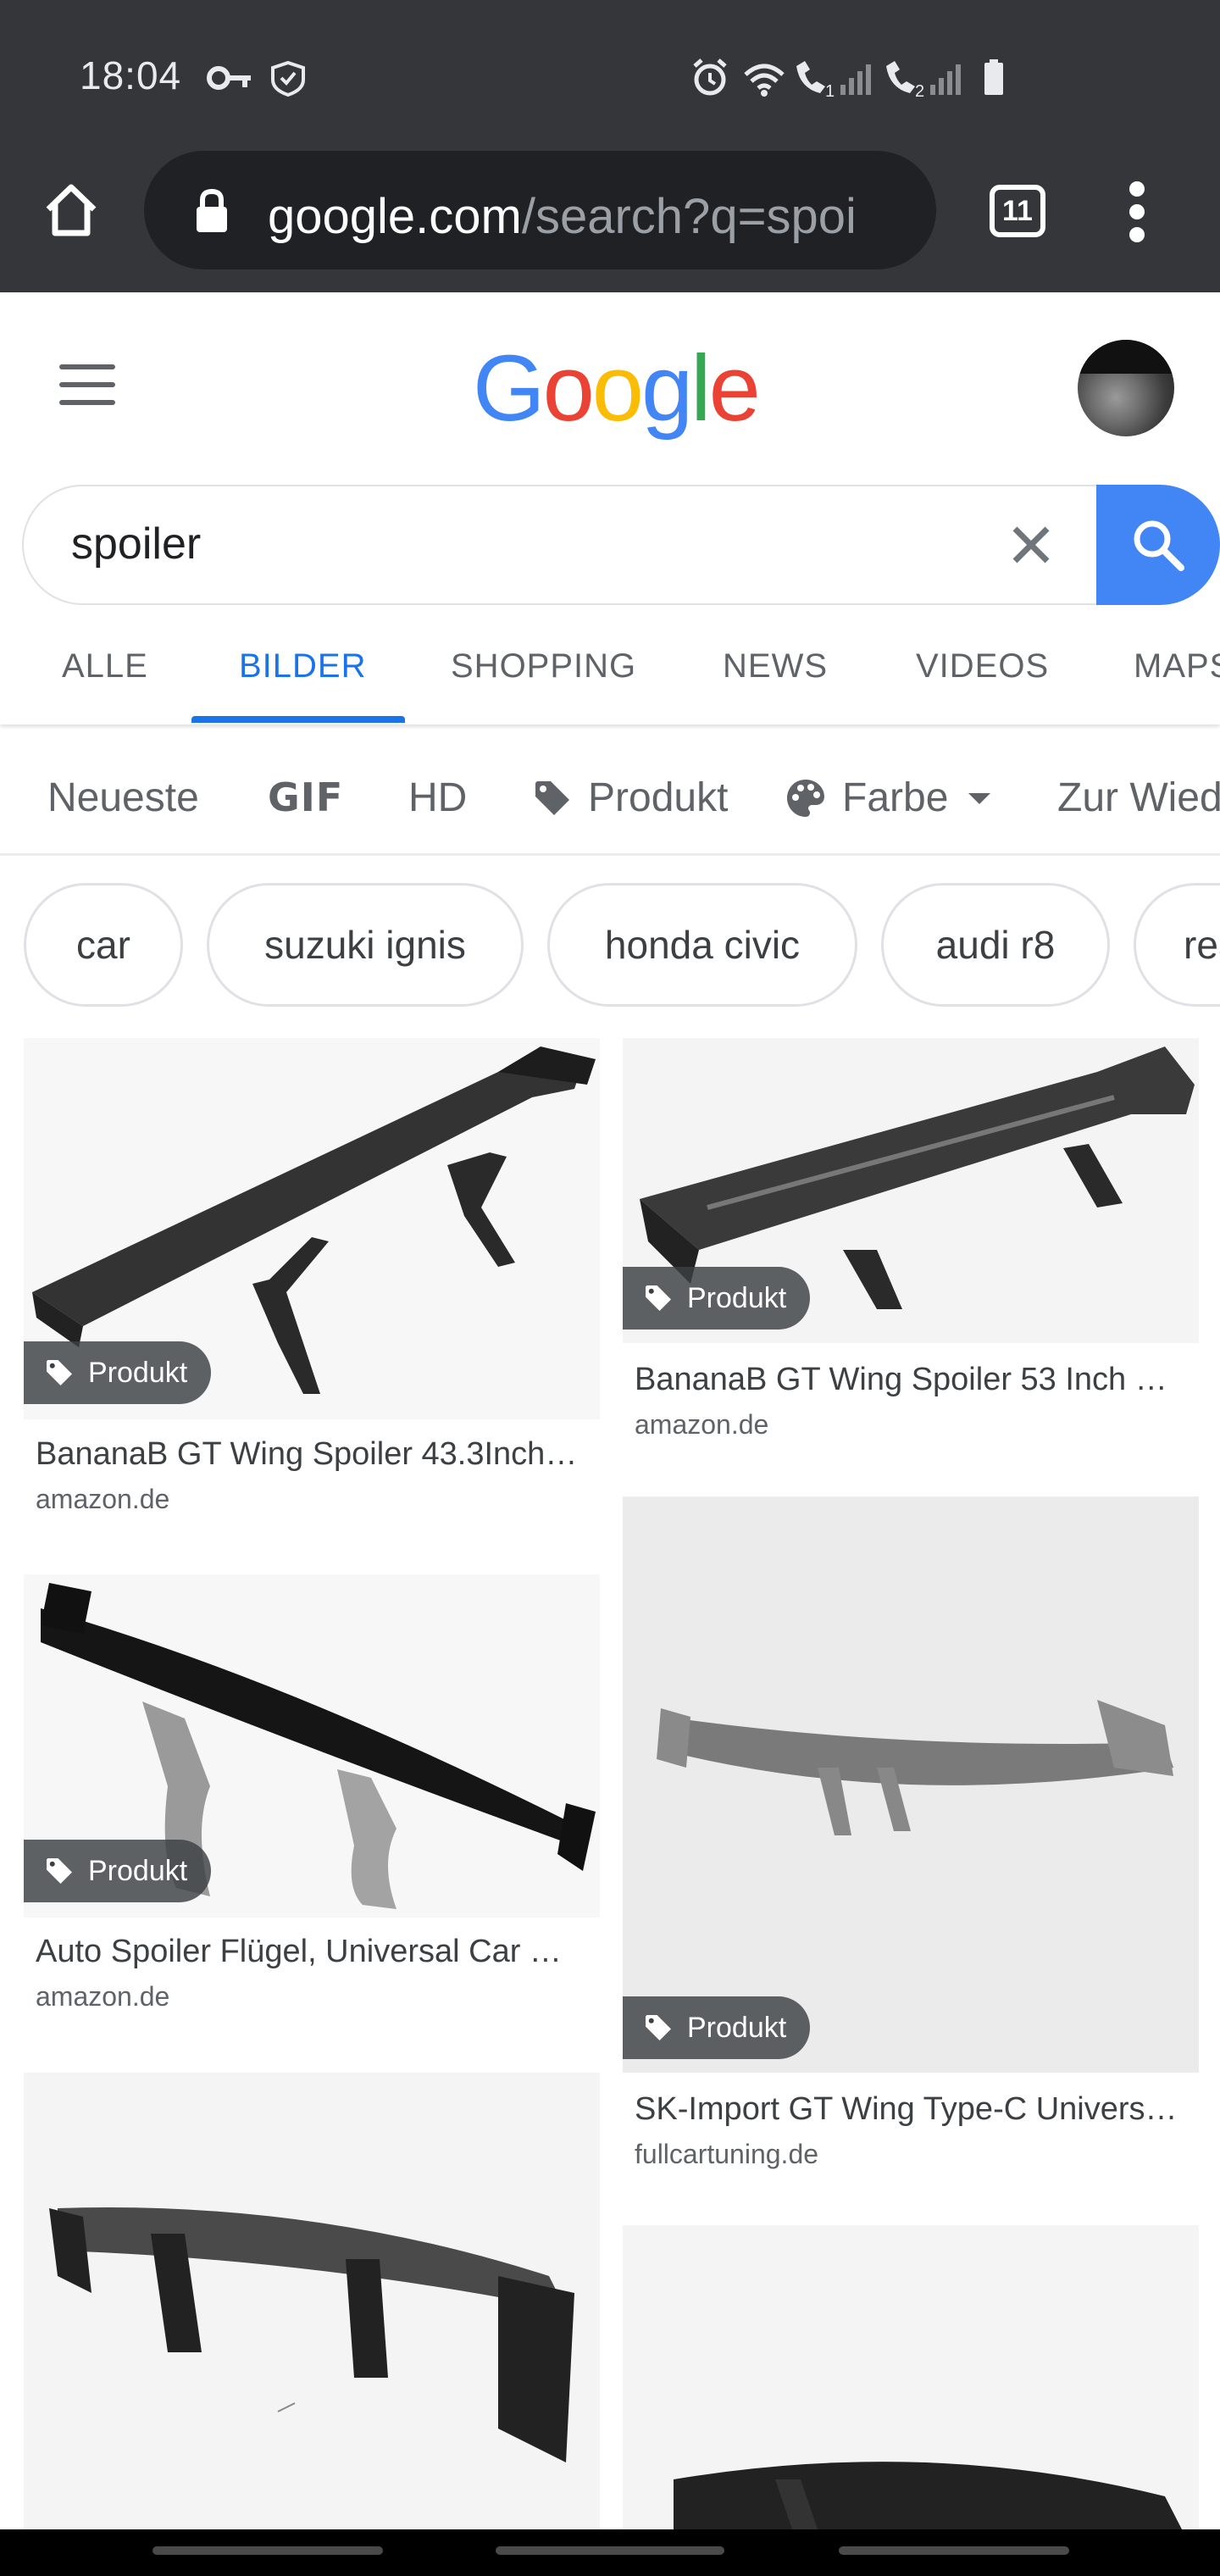  I want to click on clear-search-button, so click(1031, 545).